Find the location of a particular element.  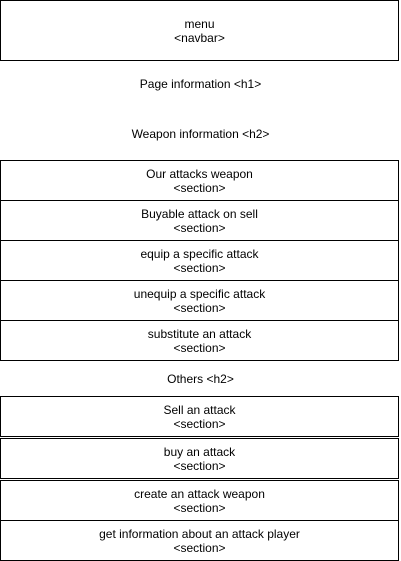

section-title: substitute an attack is located at coordinates (199, 333).